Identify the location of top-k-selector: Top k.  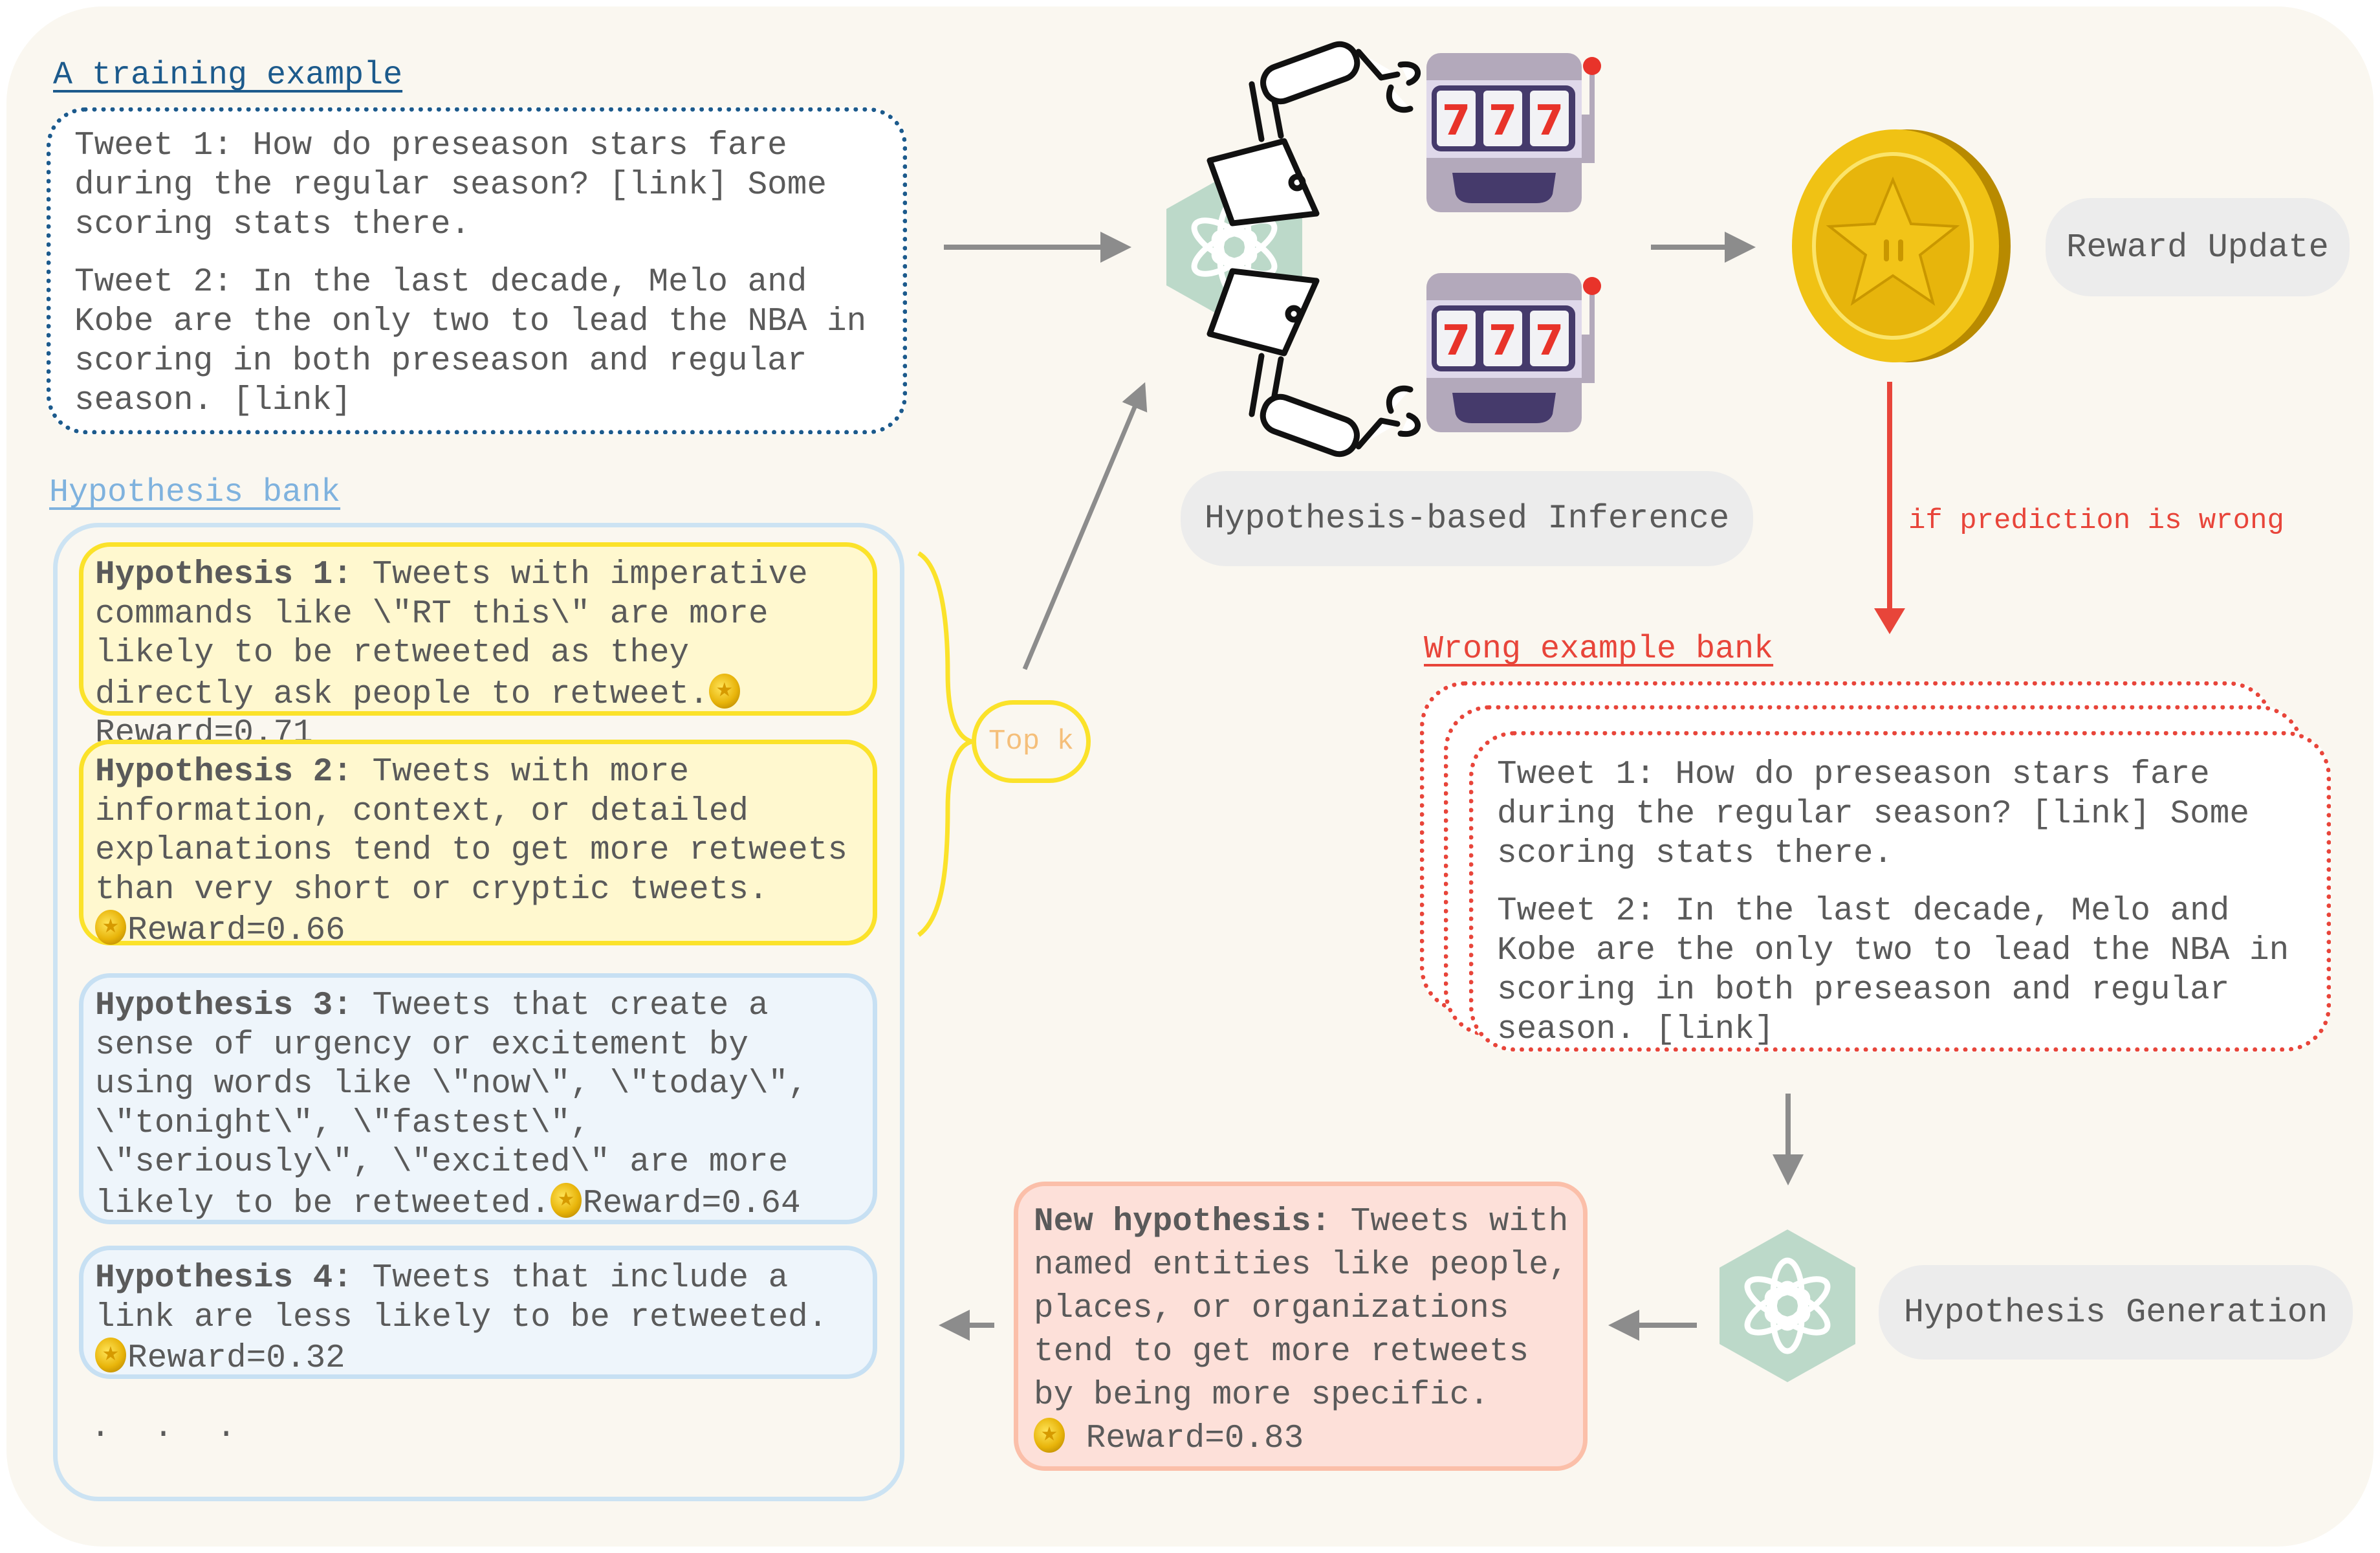
(1031, 741).